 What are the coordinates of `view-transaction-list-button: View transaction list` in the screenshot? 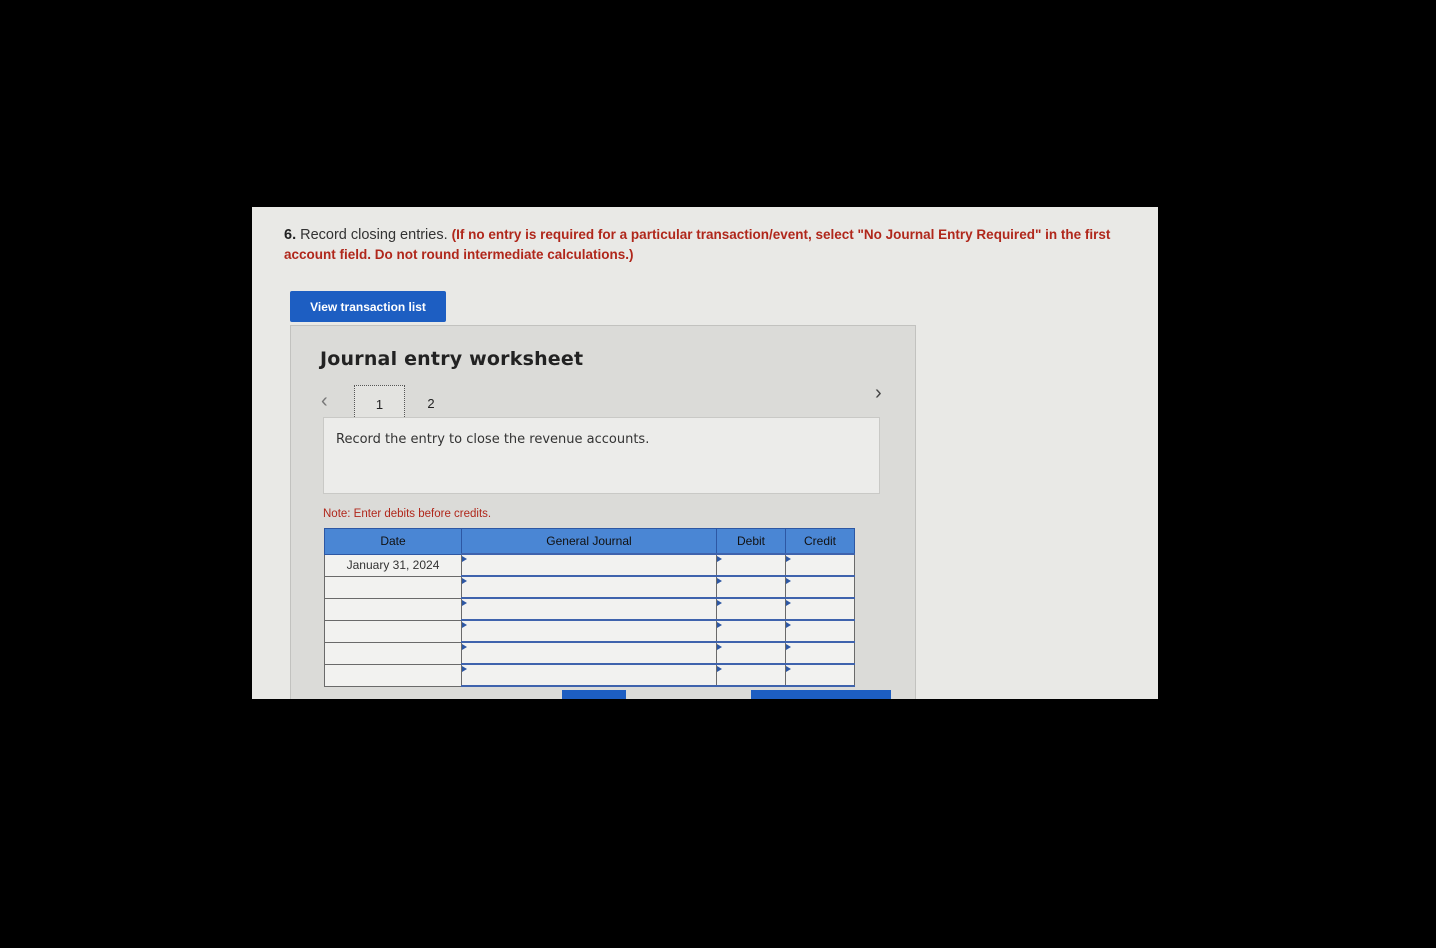 It's located at (368, 306).